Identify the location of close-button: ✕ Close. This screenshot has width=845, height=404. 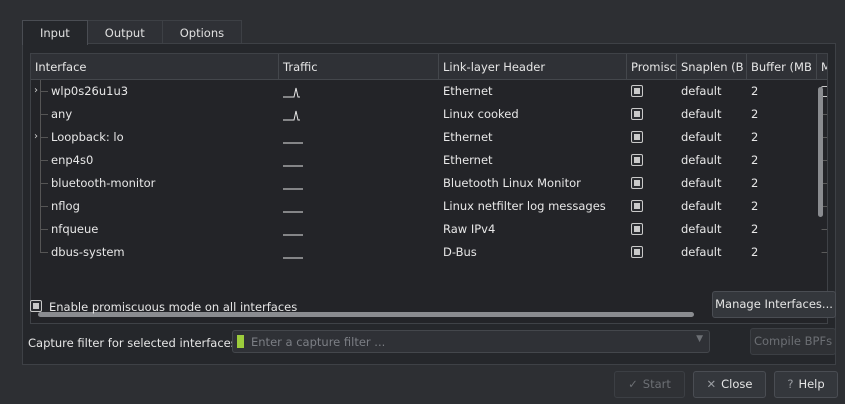
(729, 384).